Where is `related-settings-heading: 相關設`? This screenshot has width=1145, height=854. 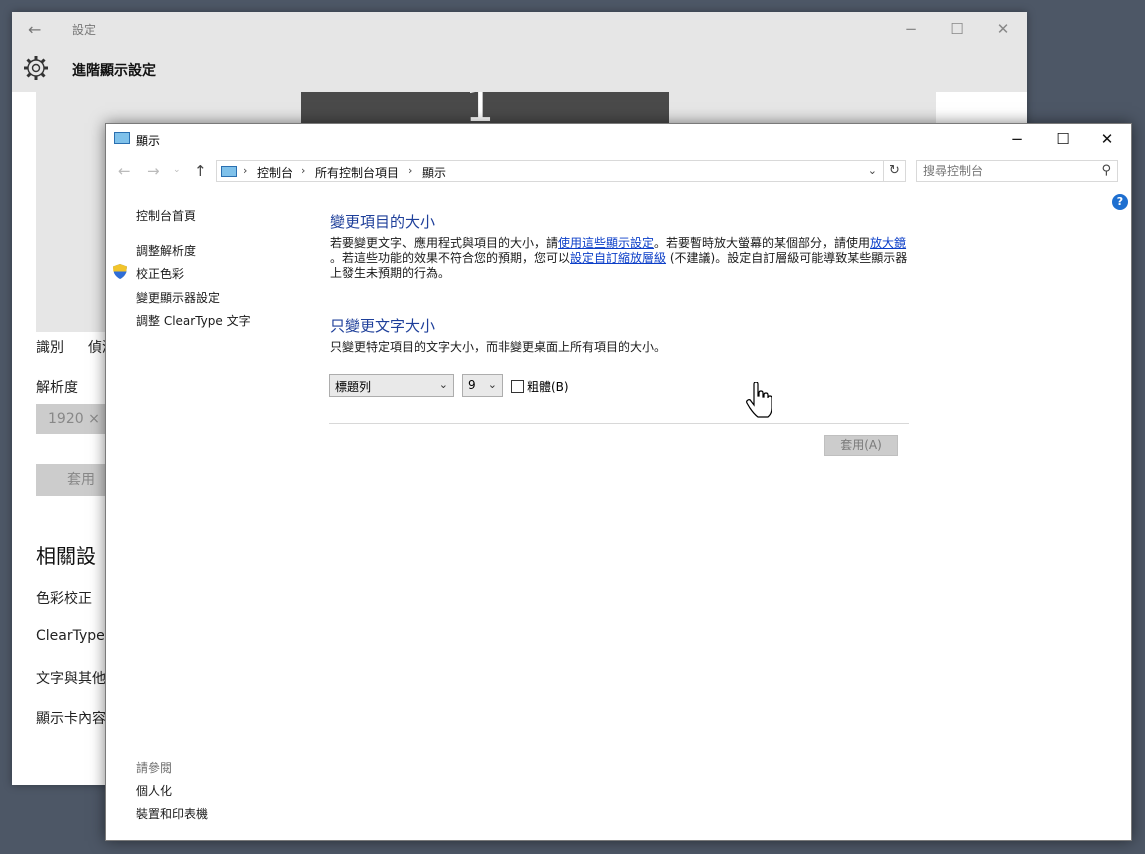
related-settings-heading: 相關設 is located at coordinates (66, 556).